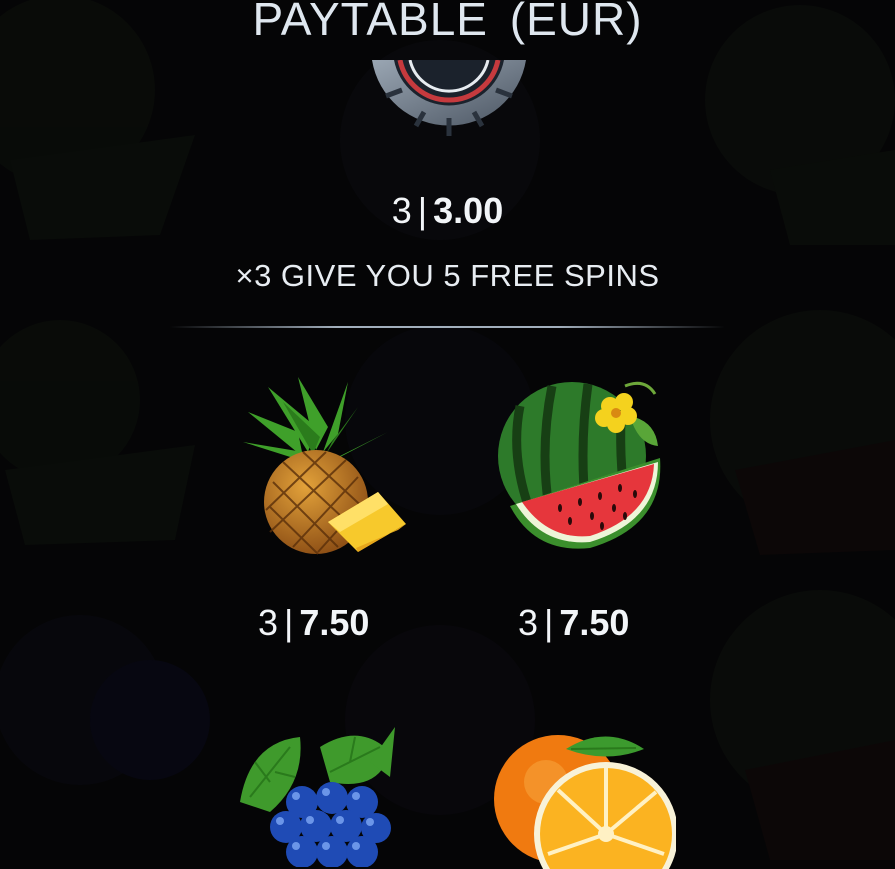 The width and height of the screenshot is (895, 869). I want to click on orange-icon, so click(585, 802).